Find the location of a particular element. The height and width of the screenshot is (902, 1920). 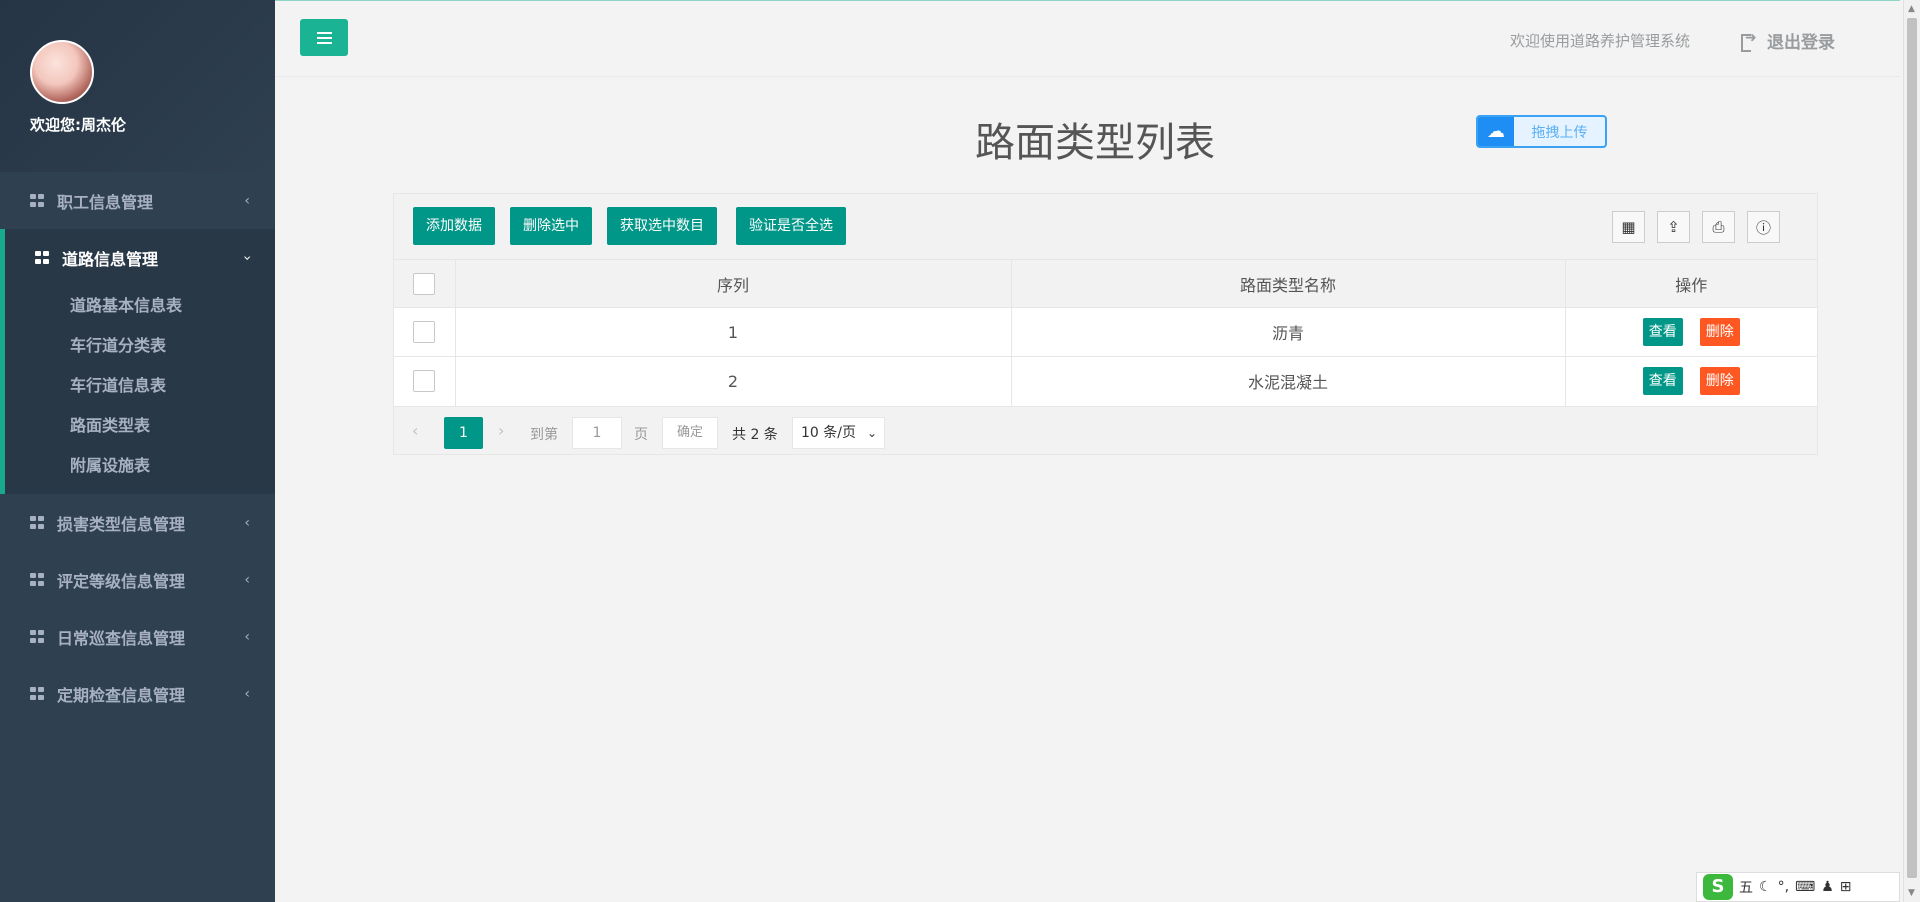

page-size-select: 10 条/页 ⌄ is located at coordinates (838, 432).